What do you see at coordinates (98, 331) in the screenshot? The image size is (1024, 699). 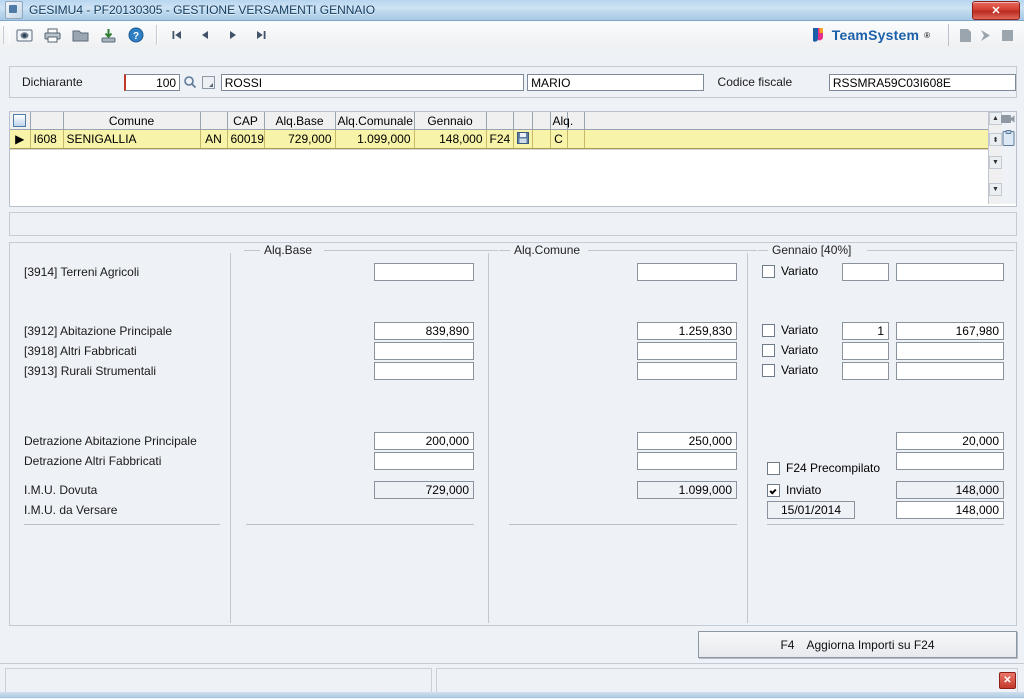 I see `label-abitazione-principale: [3912] Abitazione Principale` at bounding box center [98, 331].